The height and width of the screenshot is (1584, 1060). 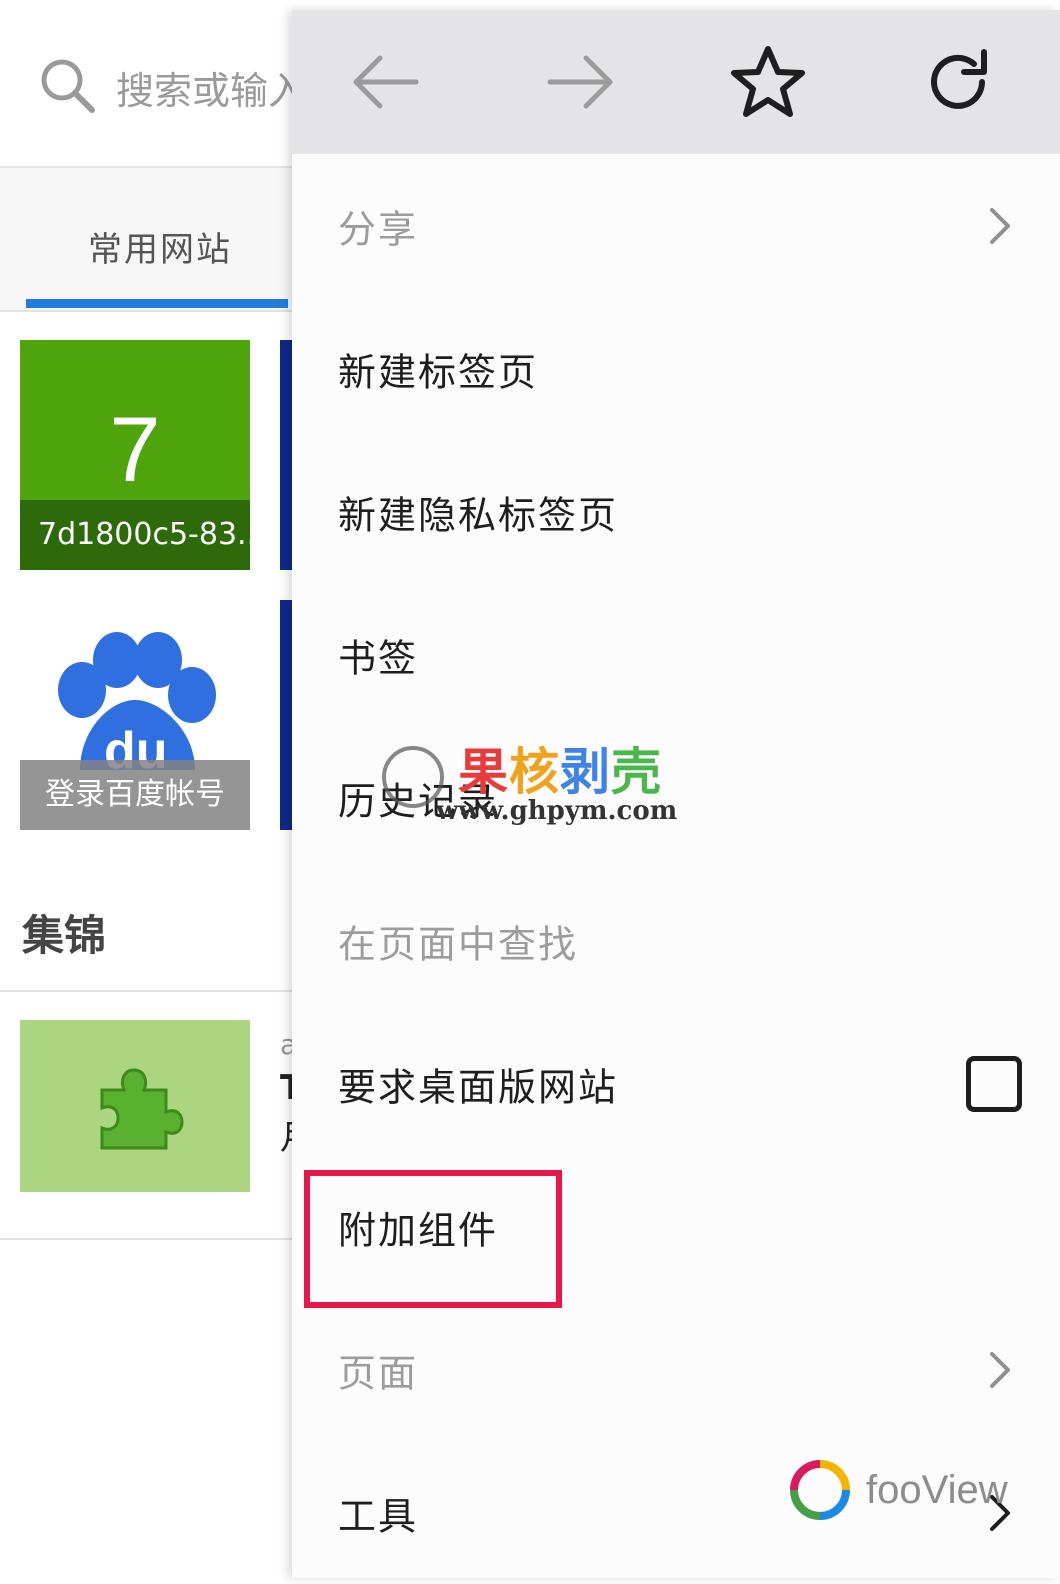 What do you see at coordinates (378, 1516) in the screenshot?
I see `menu-item-label: 工具` at bounding box center [378, 1516].